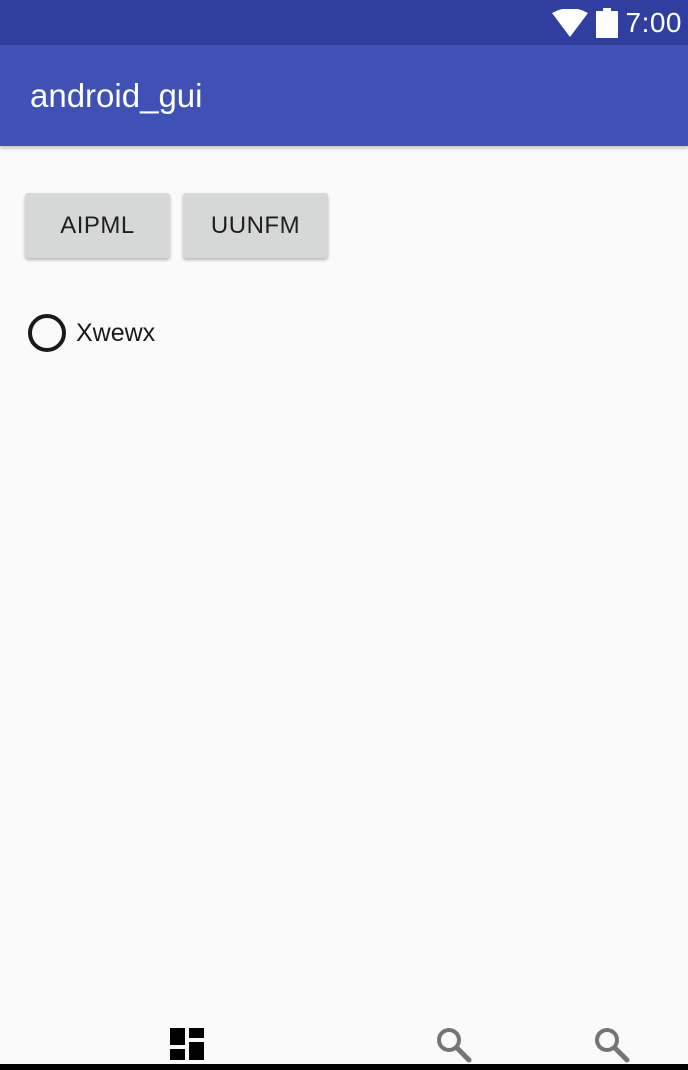  I want to click on app-bar: android_gui, so click(344, 95).